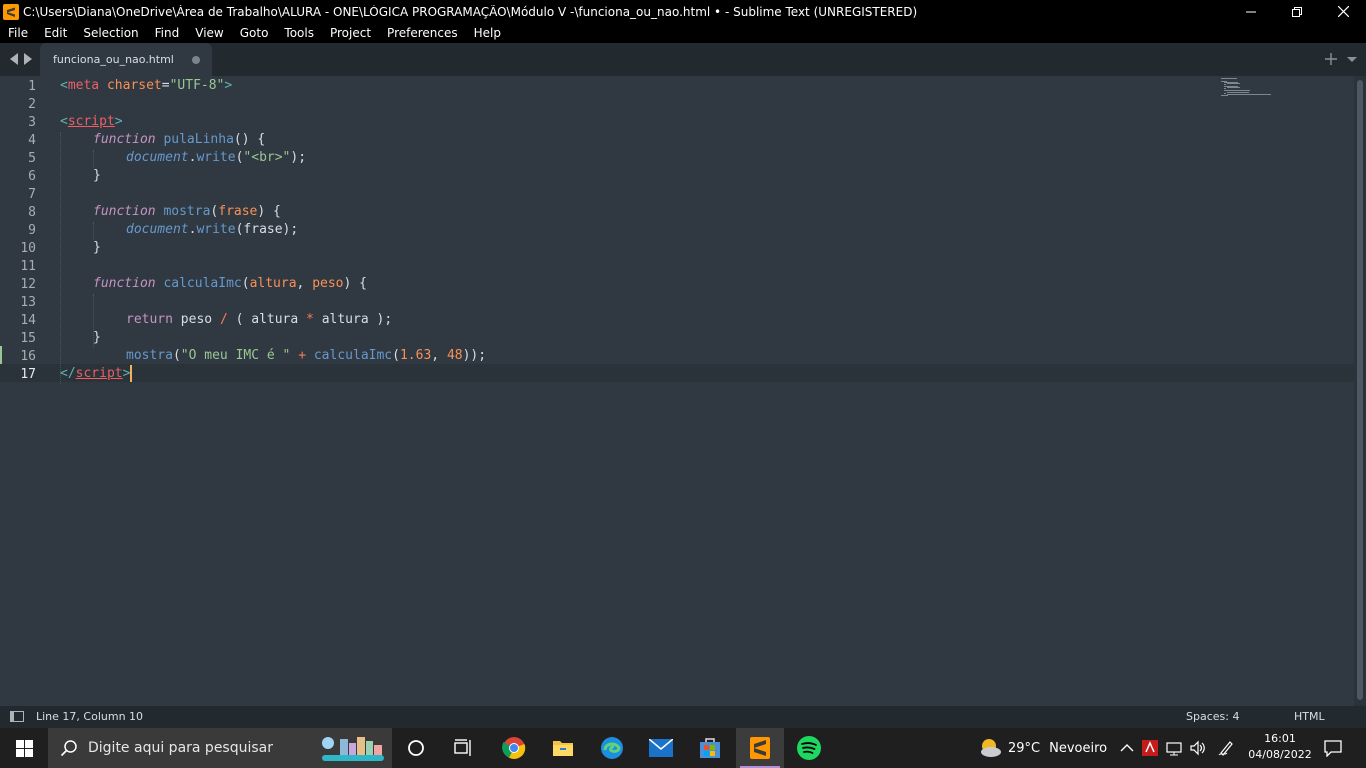  Describe the element at coordinates (146, 85) in the screenshot. I see `code-line: <meta charset="UTF-8">` at that location.